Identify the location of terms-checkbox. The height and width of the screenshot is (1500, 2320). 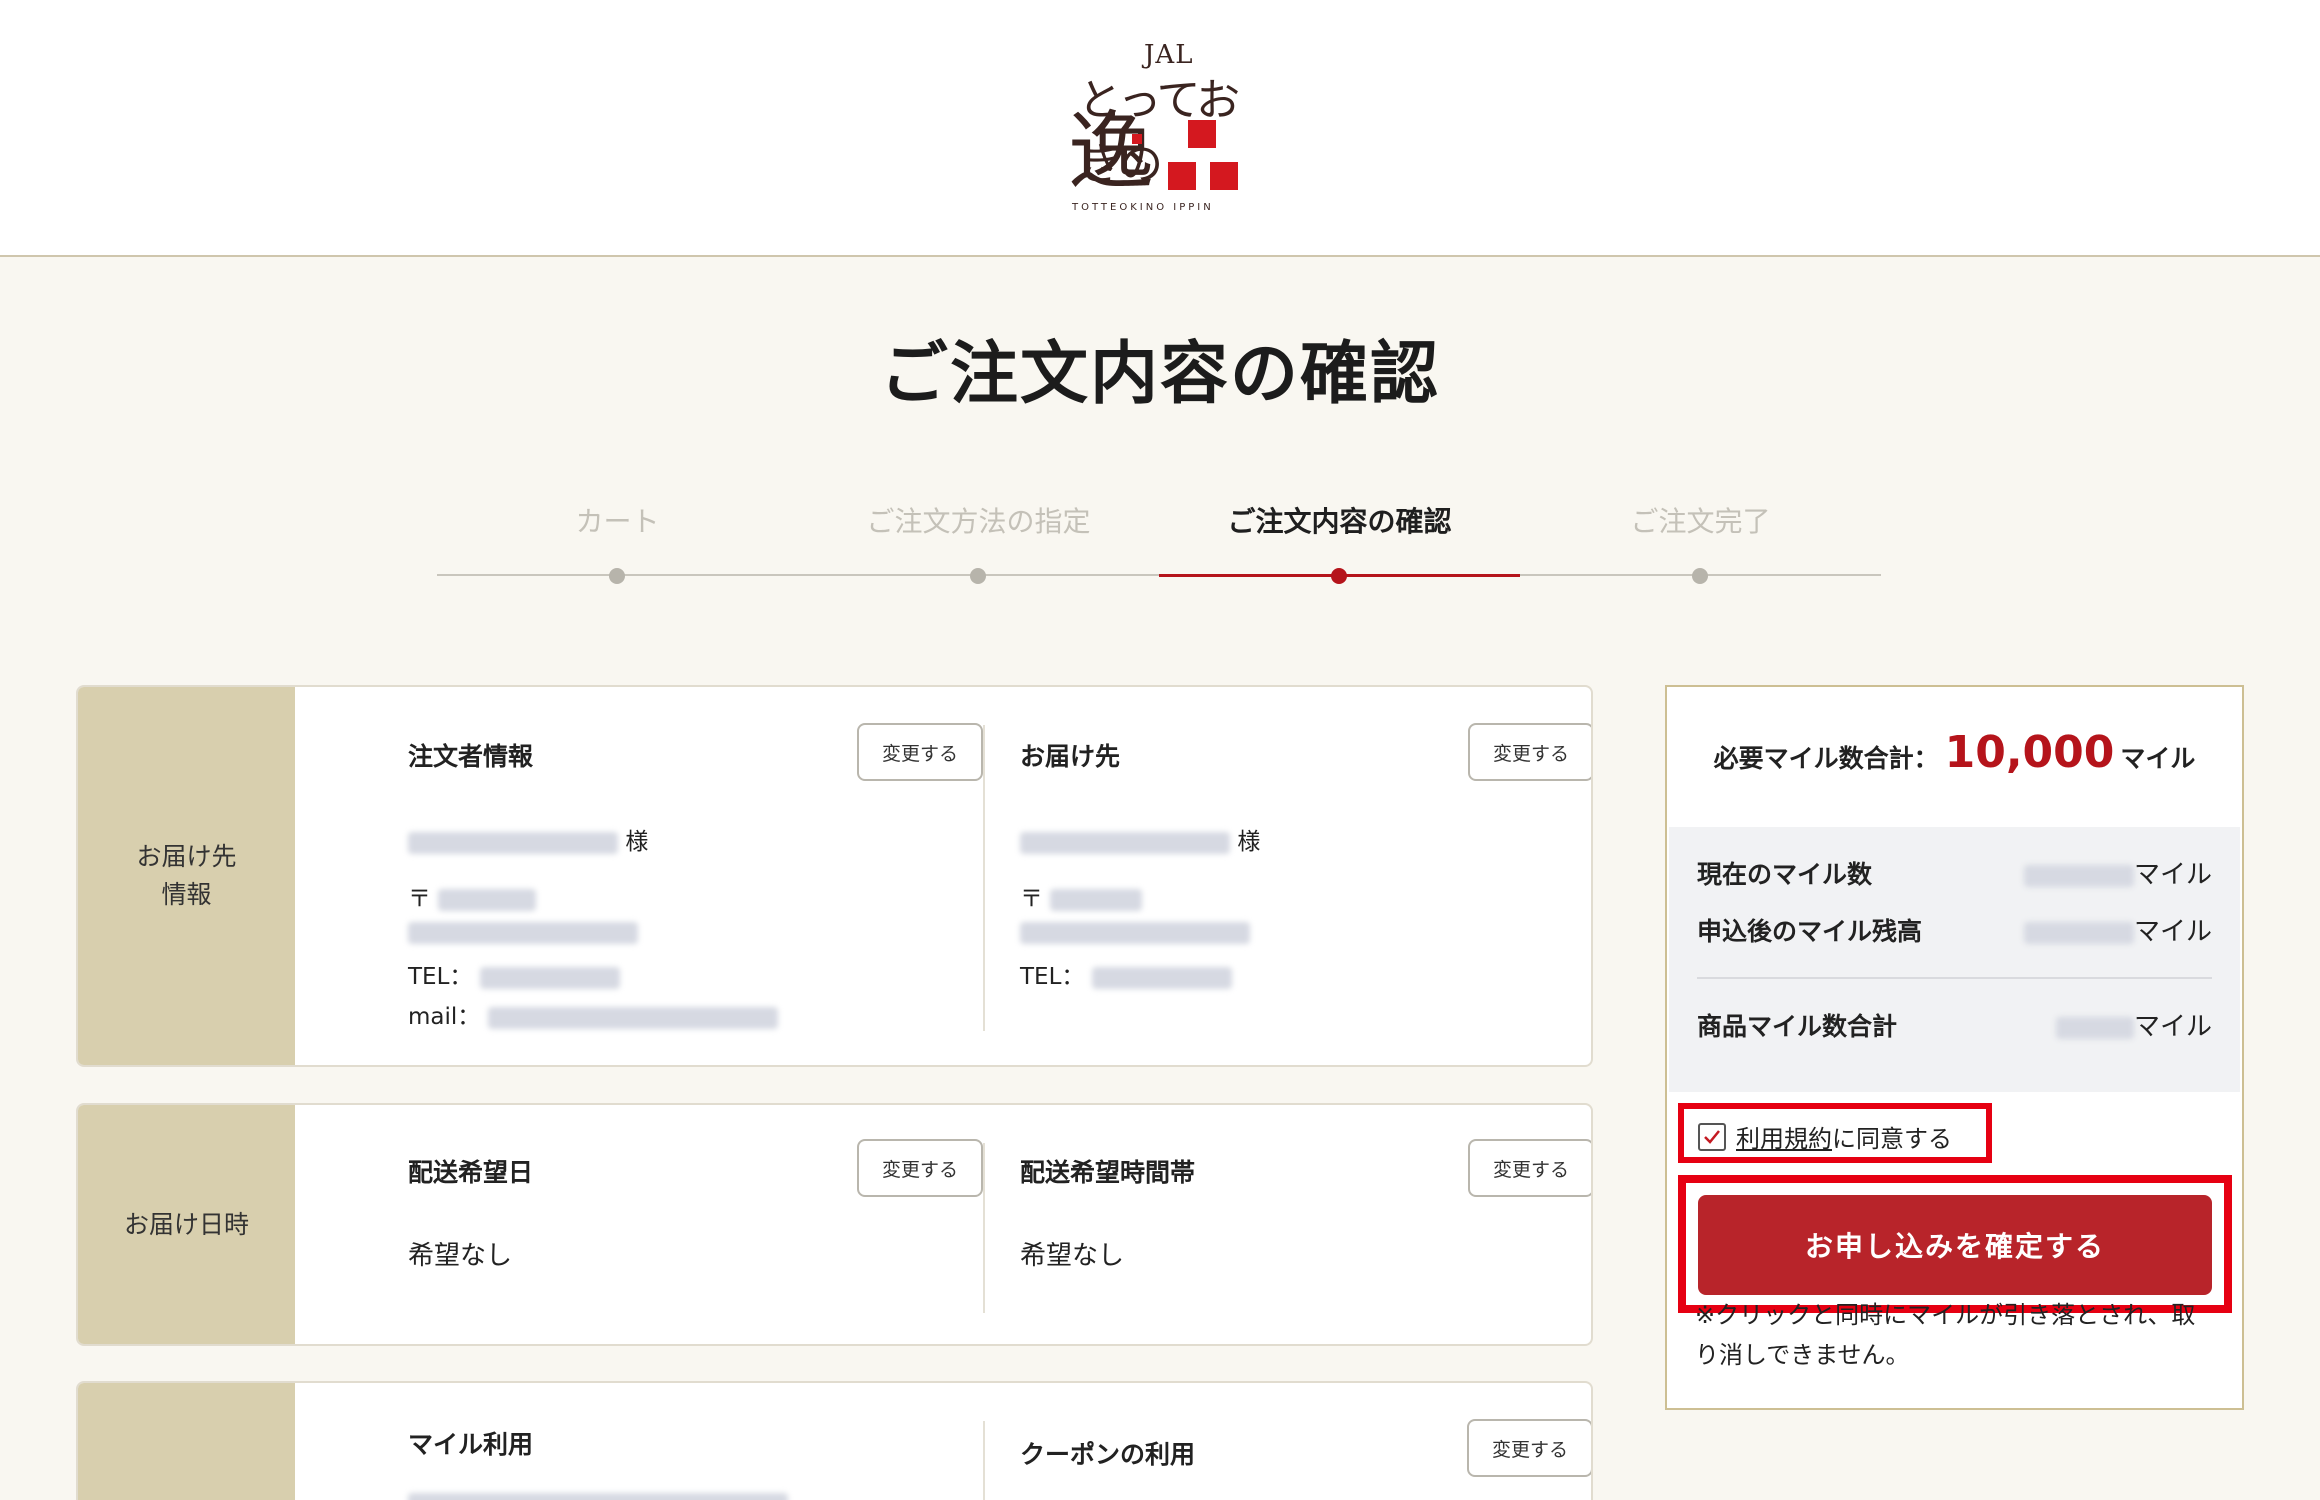
(1712, 1136).